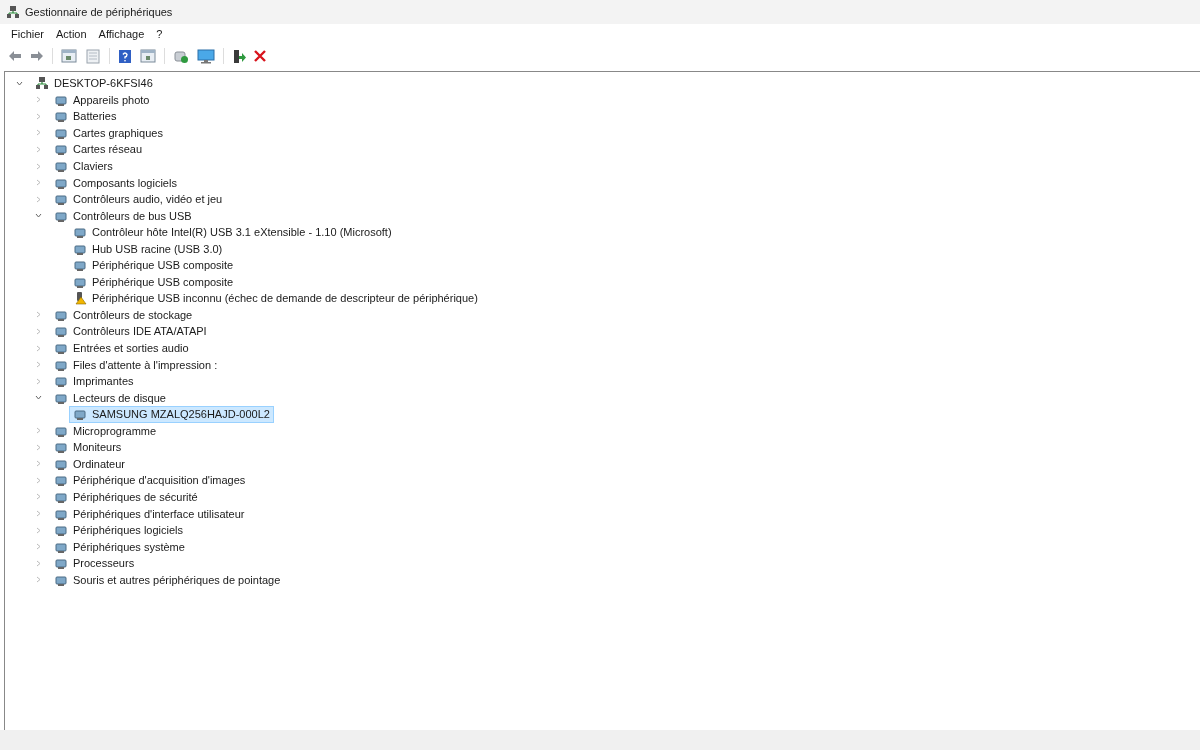 This screenshot has width=1200, height=750. Describe the element at coordinates (94, 381) in the screenshot. I see `tree-item: Imprimantes` at that location.